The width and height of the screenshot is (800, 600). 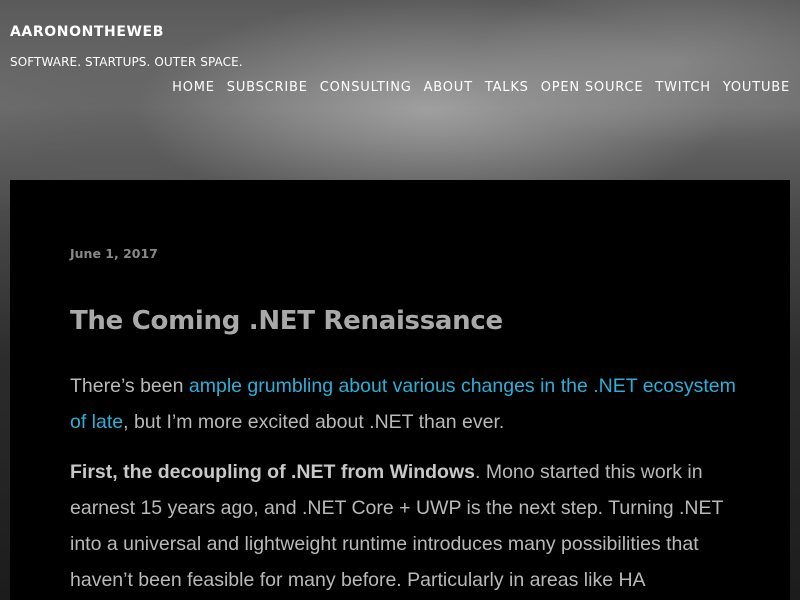 What do you see at coordinates (129, 386) in the screenshot?
I see `intro-text-before: There’s been` at bounding box center [129, 386].